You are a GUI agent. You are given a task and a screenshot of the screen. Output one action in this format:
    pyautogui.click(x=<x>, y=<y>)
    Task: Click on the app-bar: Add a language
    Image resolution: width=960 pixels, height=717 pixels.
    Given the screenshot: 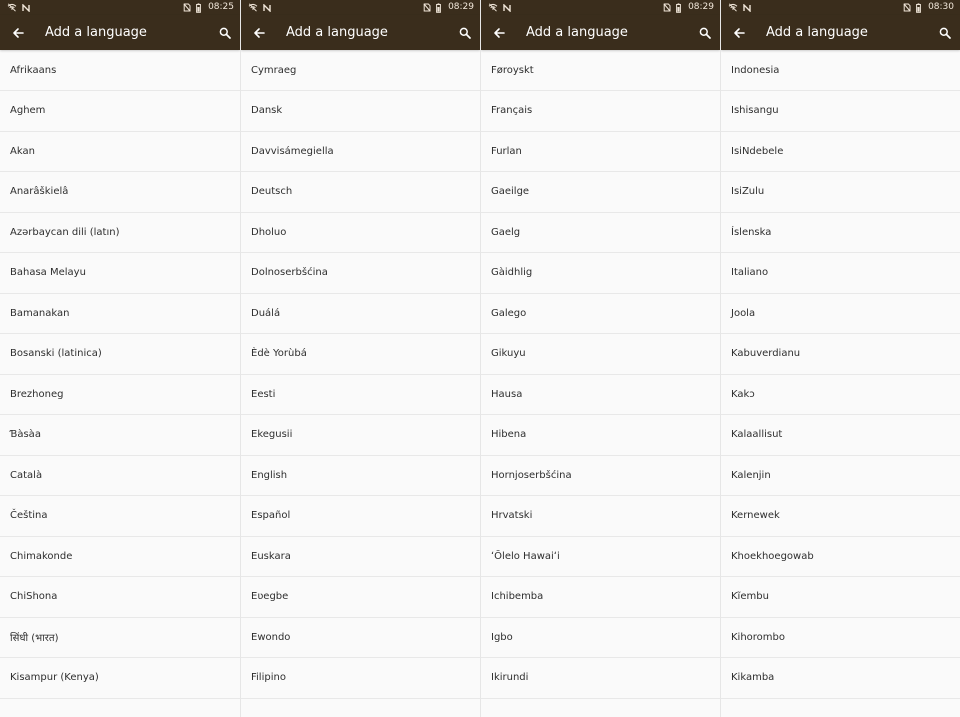 What is the action you would take?
    pyautogui.click(x=600, y=32)
    